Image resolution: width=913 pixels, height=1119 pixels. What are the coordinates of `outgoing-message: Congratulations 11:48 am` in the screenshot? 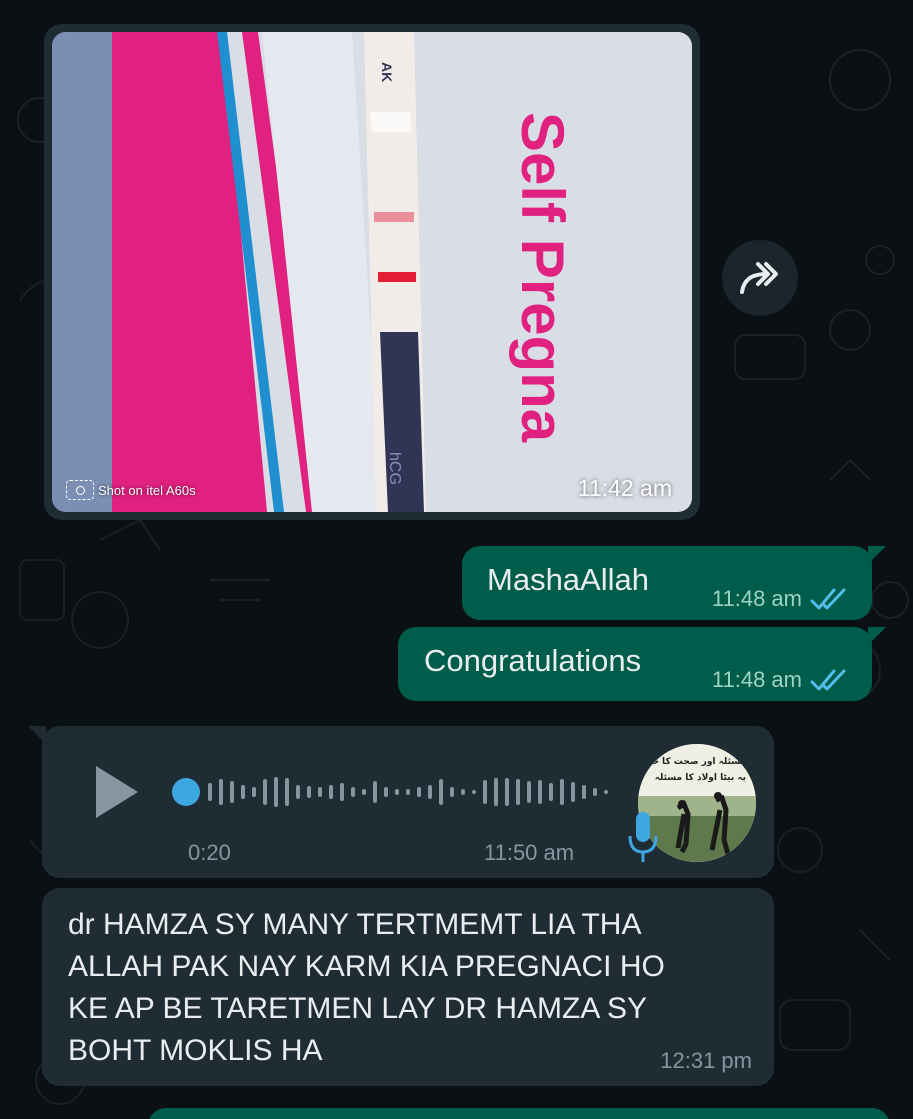 It's located at (642, 664).